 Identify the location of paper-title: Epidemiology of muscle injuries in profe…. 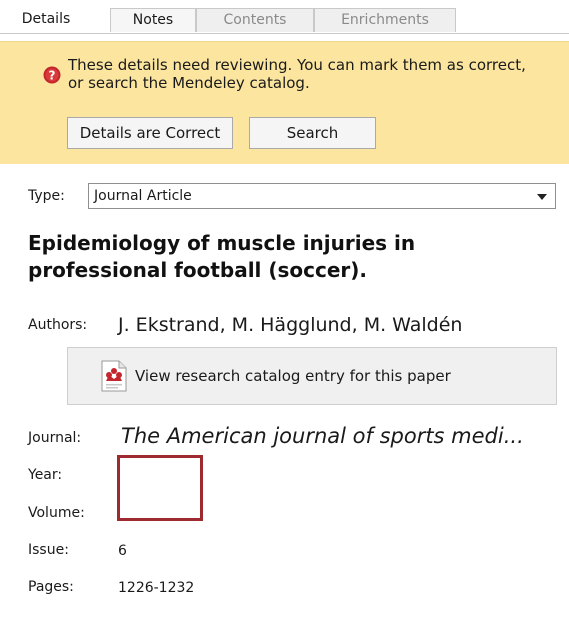
(288, 257).